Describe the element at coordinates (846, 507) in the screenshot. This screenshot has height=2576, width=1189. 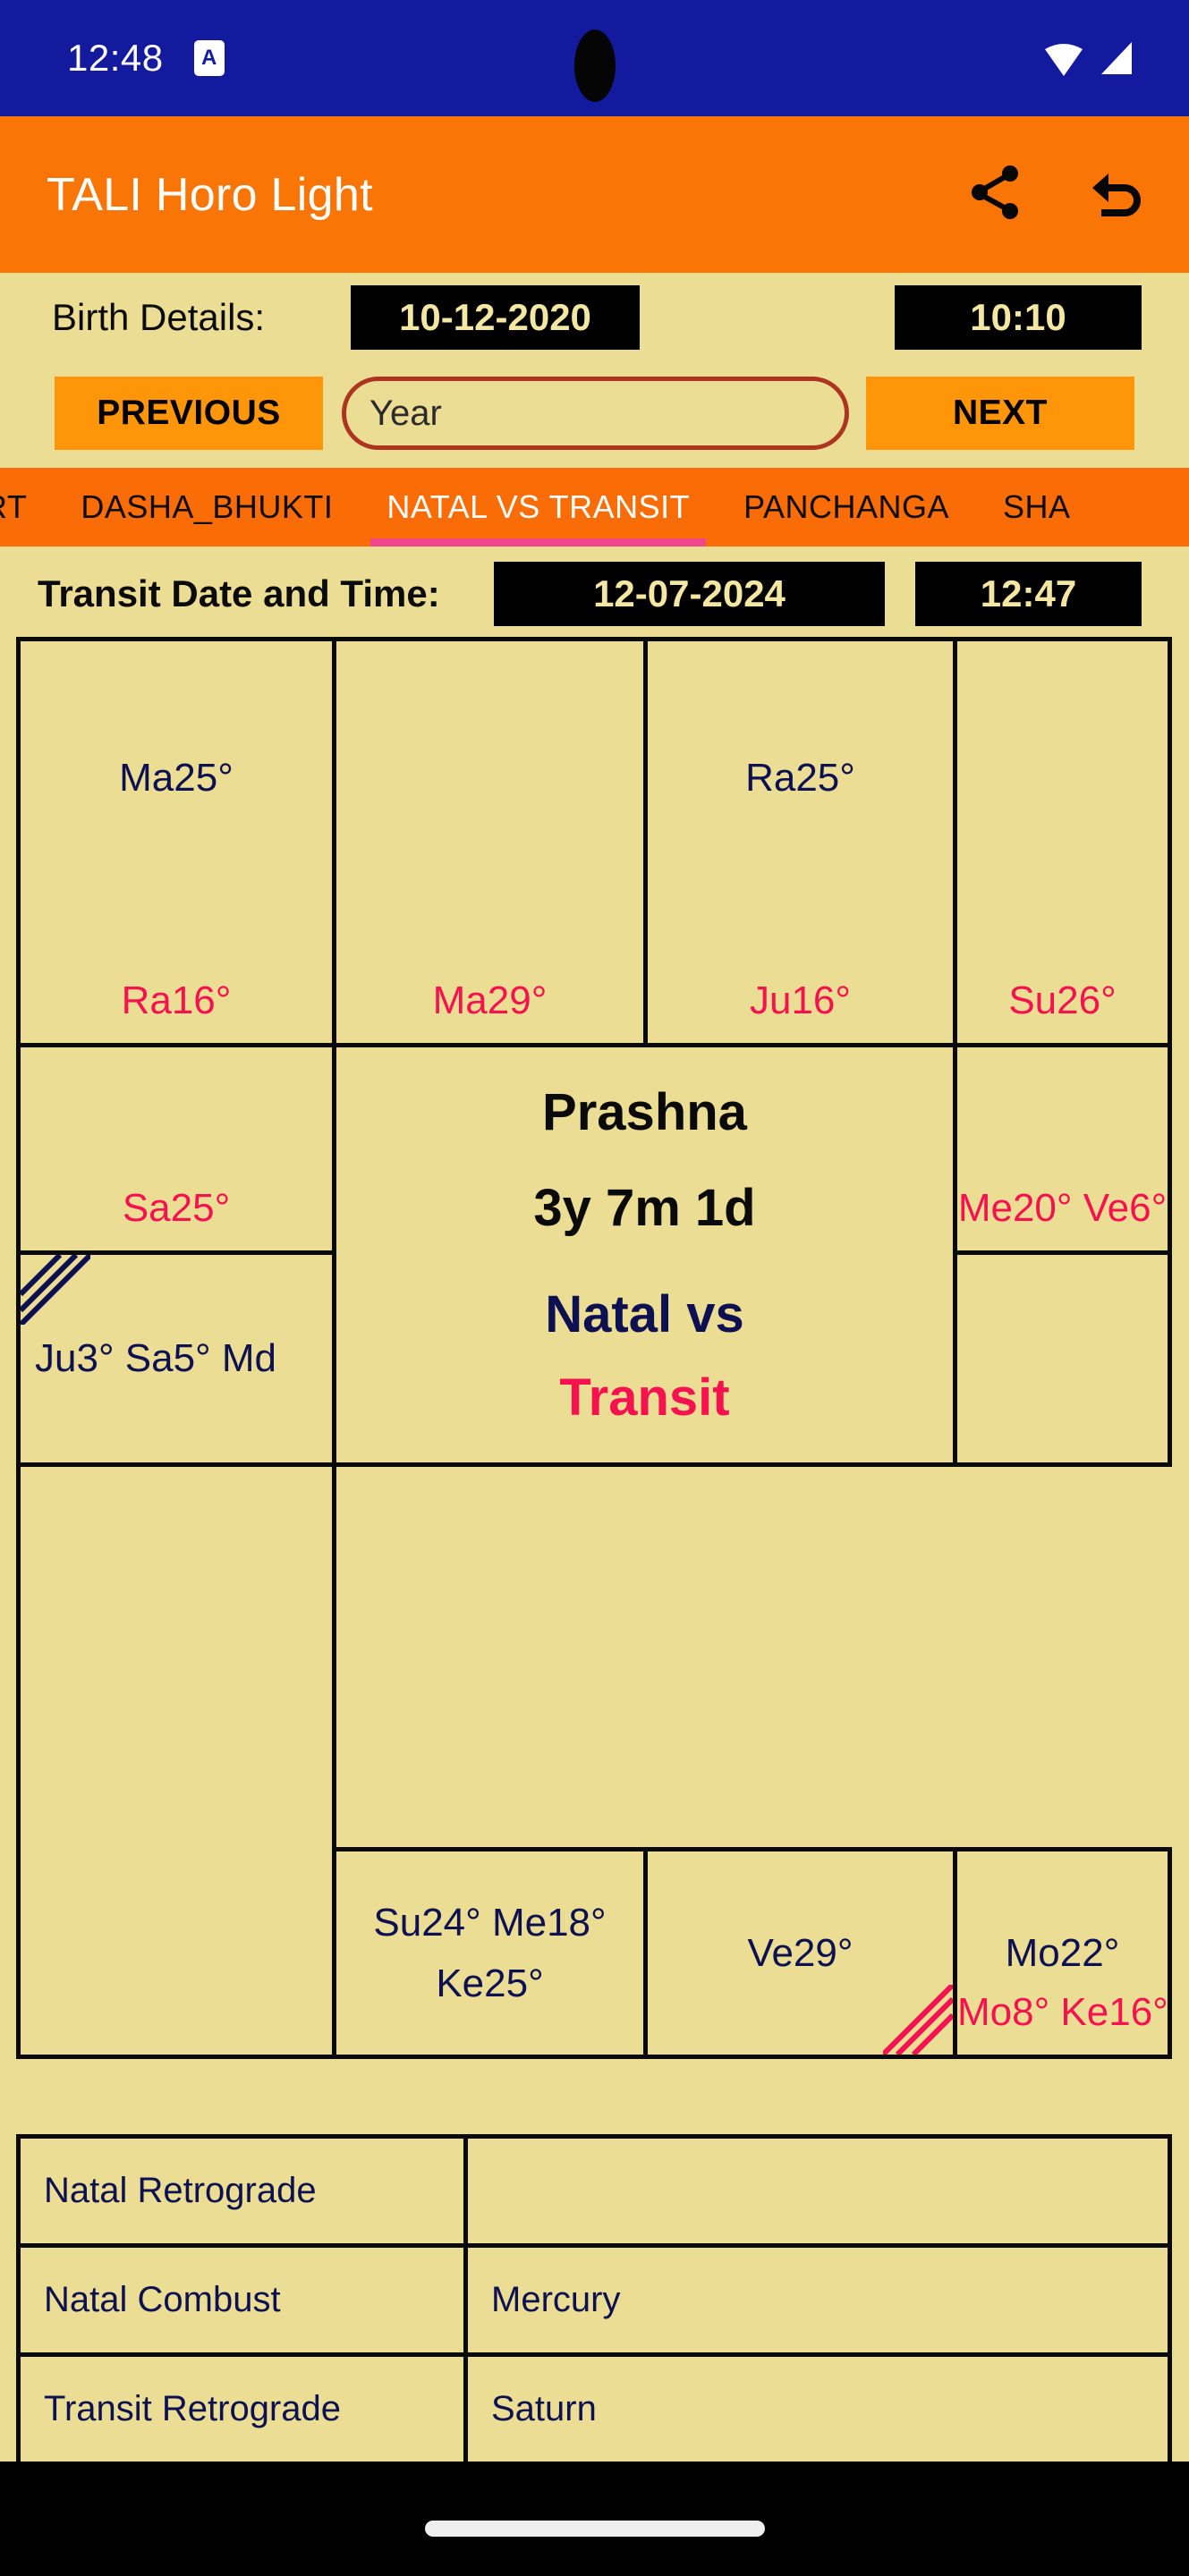
I see `tab-panchanga: PANCHANGA` at that location.